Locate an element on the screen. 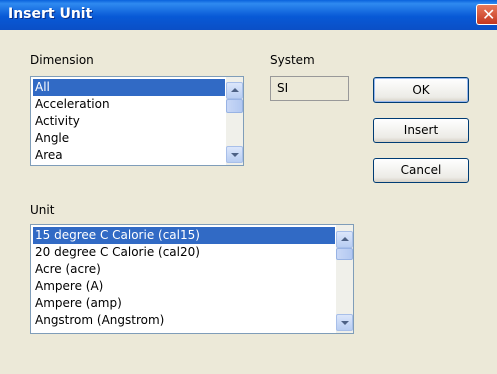  dimension-item-all: All is located at coordinates (129, 87).